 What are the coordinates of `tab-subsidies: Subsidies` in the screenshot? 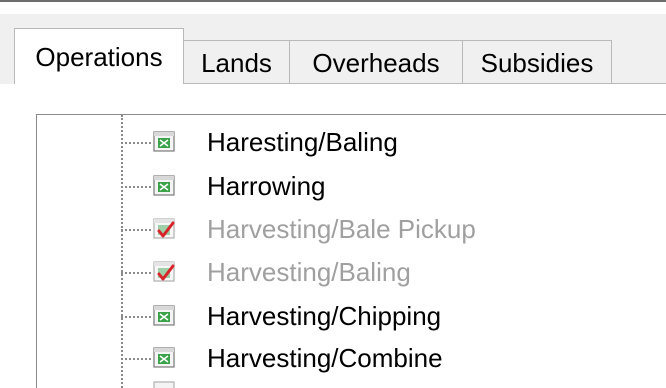 It's located at (537, 62).